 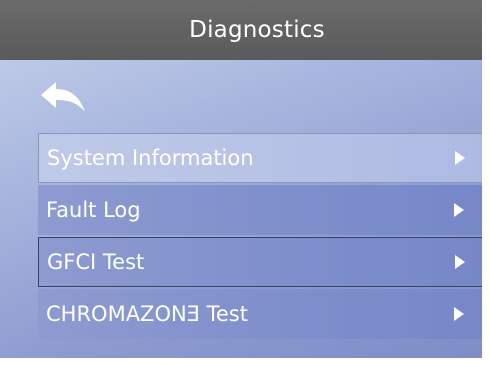 I want to click on menu-item-label: CHROMAZONƎ Test, so click(x=147, y=314).